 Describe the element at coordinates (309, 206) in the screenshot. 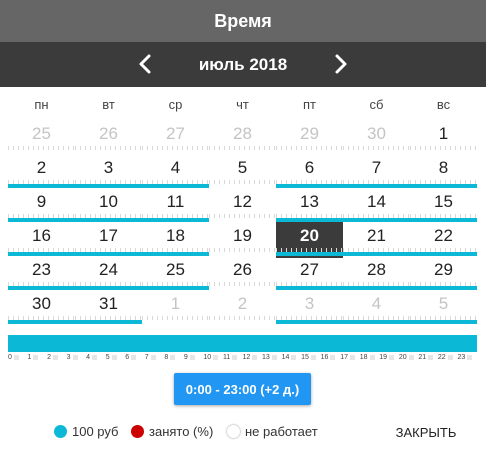

I see `day-cell: 13` at that location.